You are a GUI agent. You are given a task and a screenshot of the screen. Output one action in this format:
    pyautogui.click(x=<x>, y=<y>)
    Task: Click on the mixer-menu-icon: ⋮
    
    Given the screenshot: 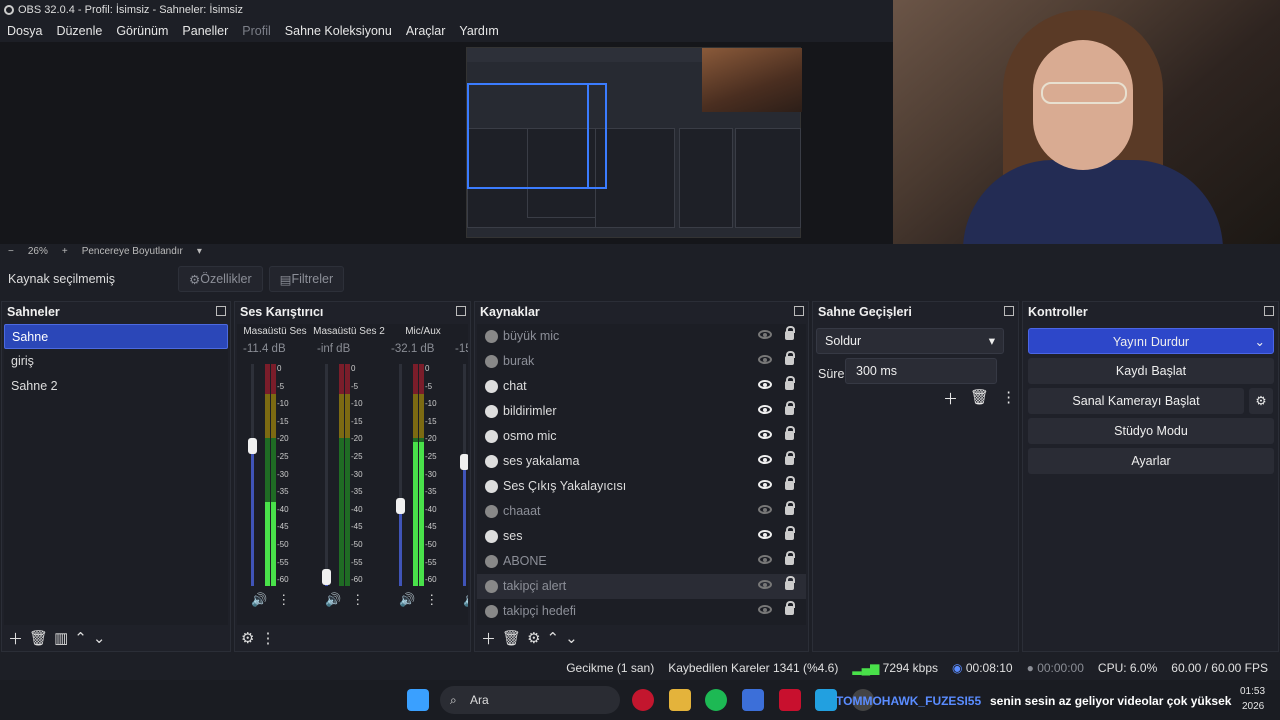 What is the action you would take?
    pyautogui.click(x=267, y=638)
    